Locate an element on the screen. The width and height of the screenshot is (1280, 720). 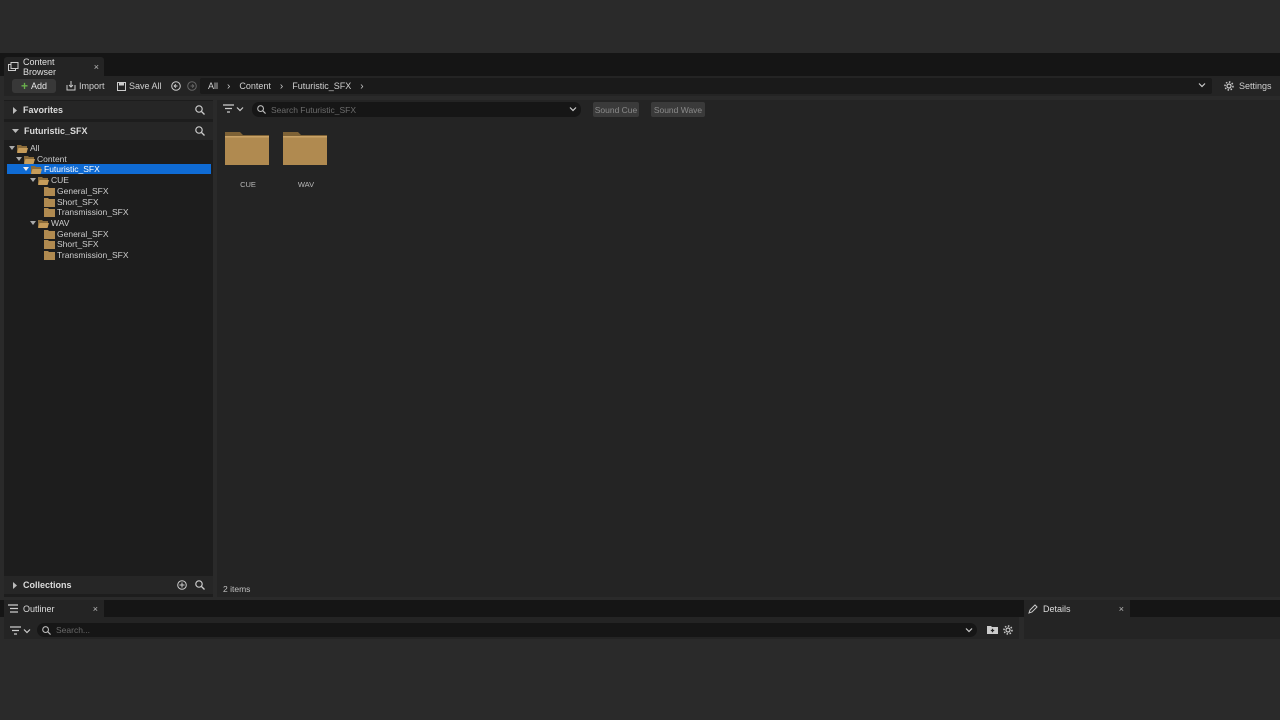
back-arrow-icon is located at coordinates (176, 86).